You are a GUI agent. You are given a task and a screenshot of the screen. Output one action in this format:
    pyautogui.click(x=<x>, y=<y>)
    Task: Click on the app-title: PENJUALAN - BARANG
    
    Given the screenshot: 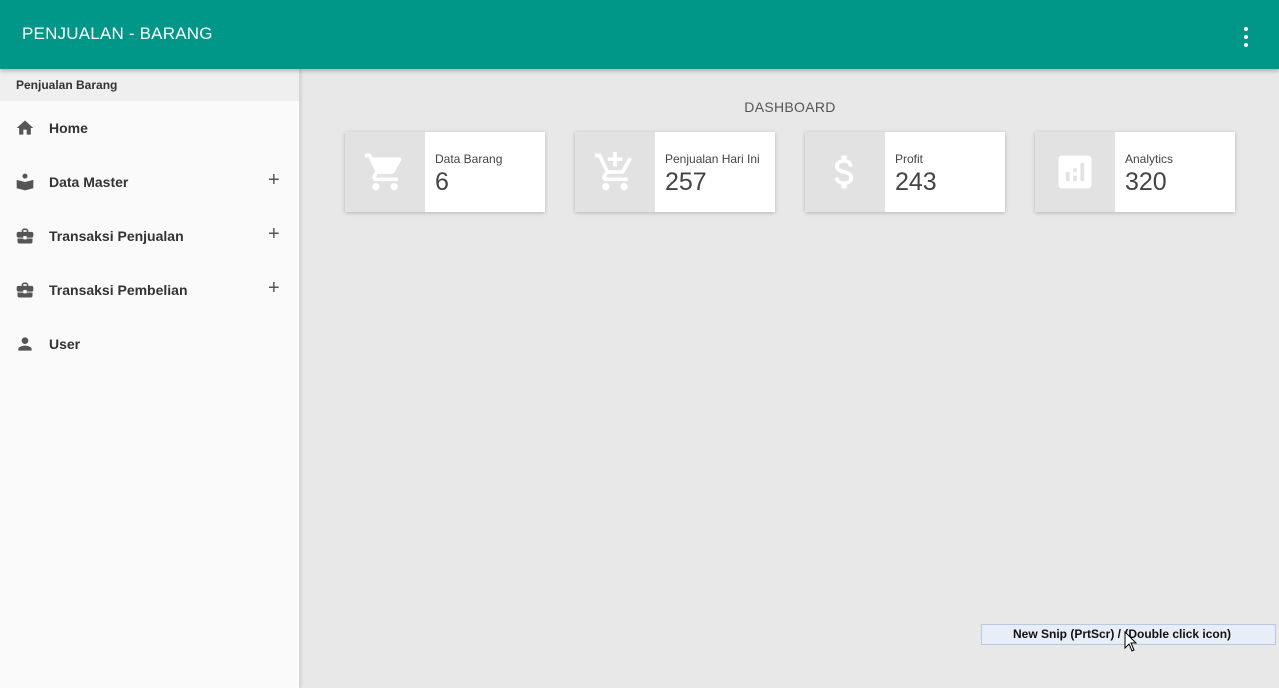 What is the action you would take?
    pyautogui.click(x=117, y=33)
    